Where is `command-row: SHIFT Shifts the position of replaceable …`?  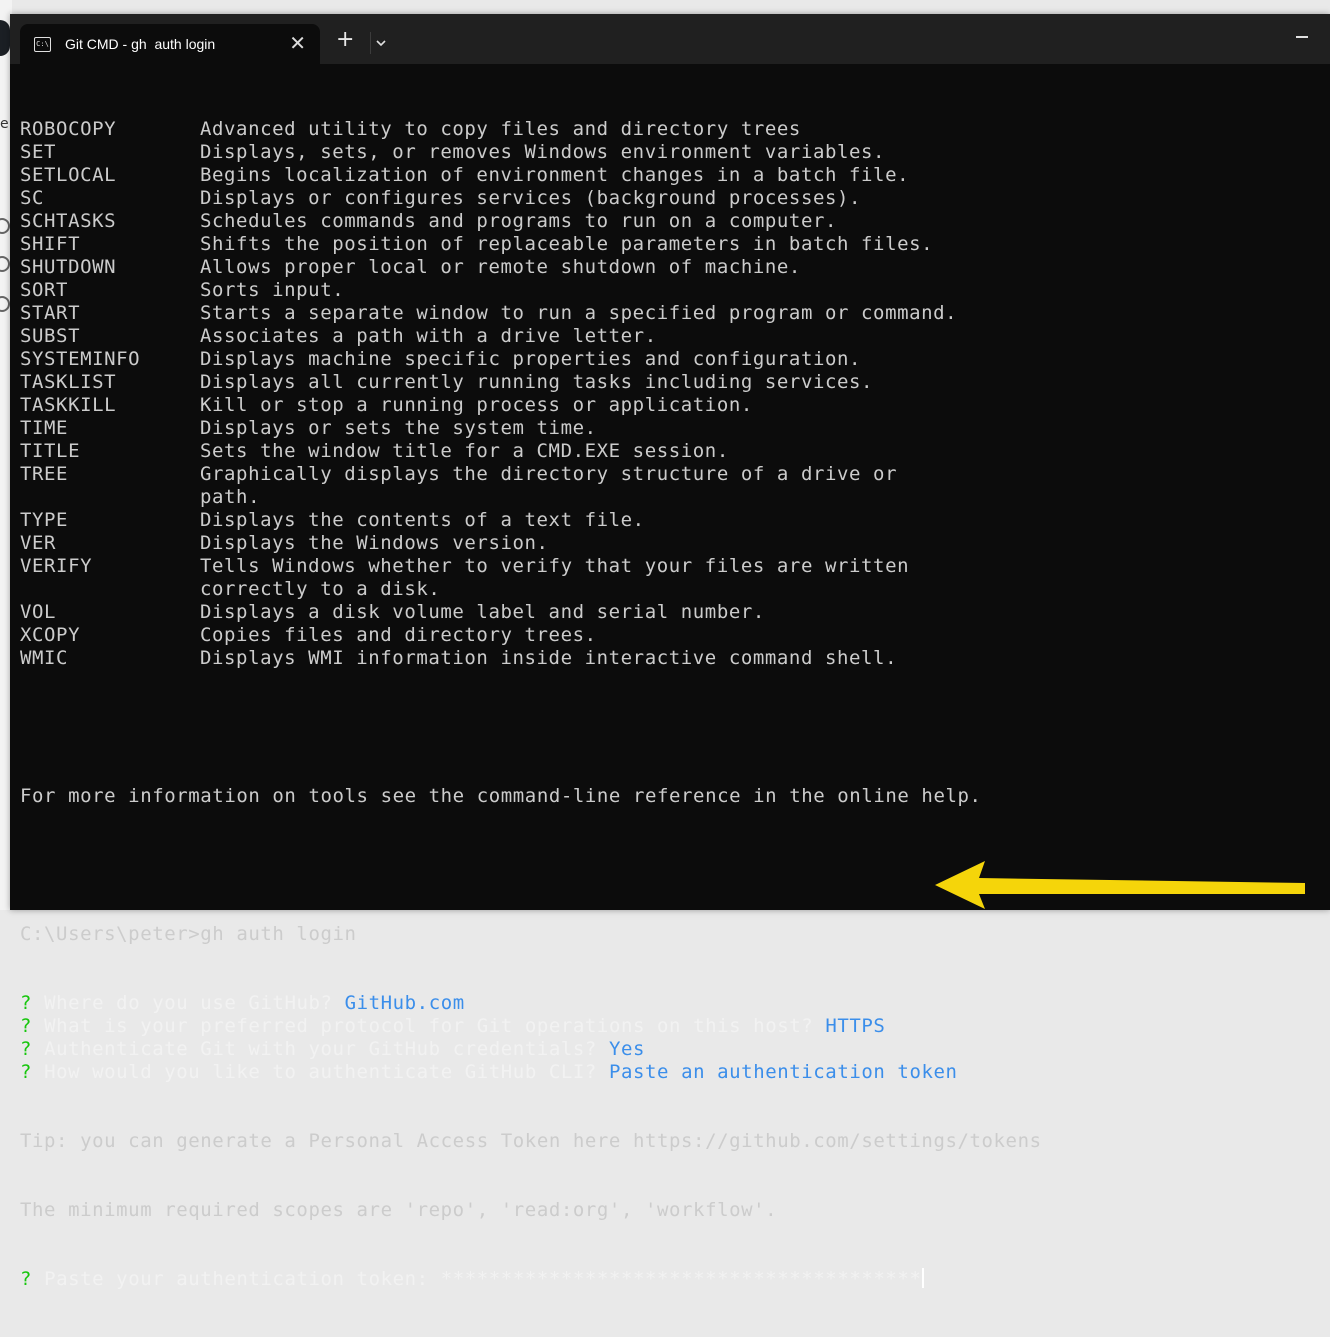 command-row: SHIFT Shifts the position of replaceable … is located at coordinates (670, 244).